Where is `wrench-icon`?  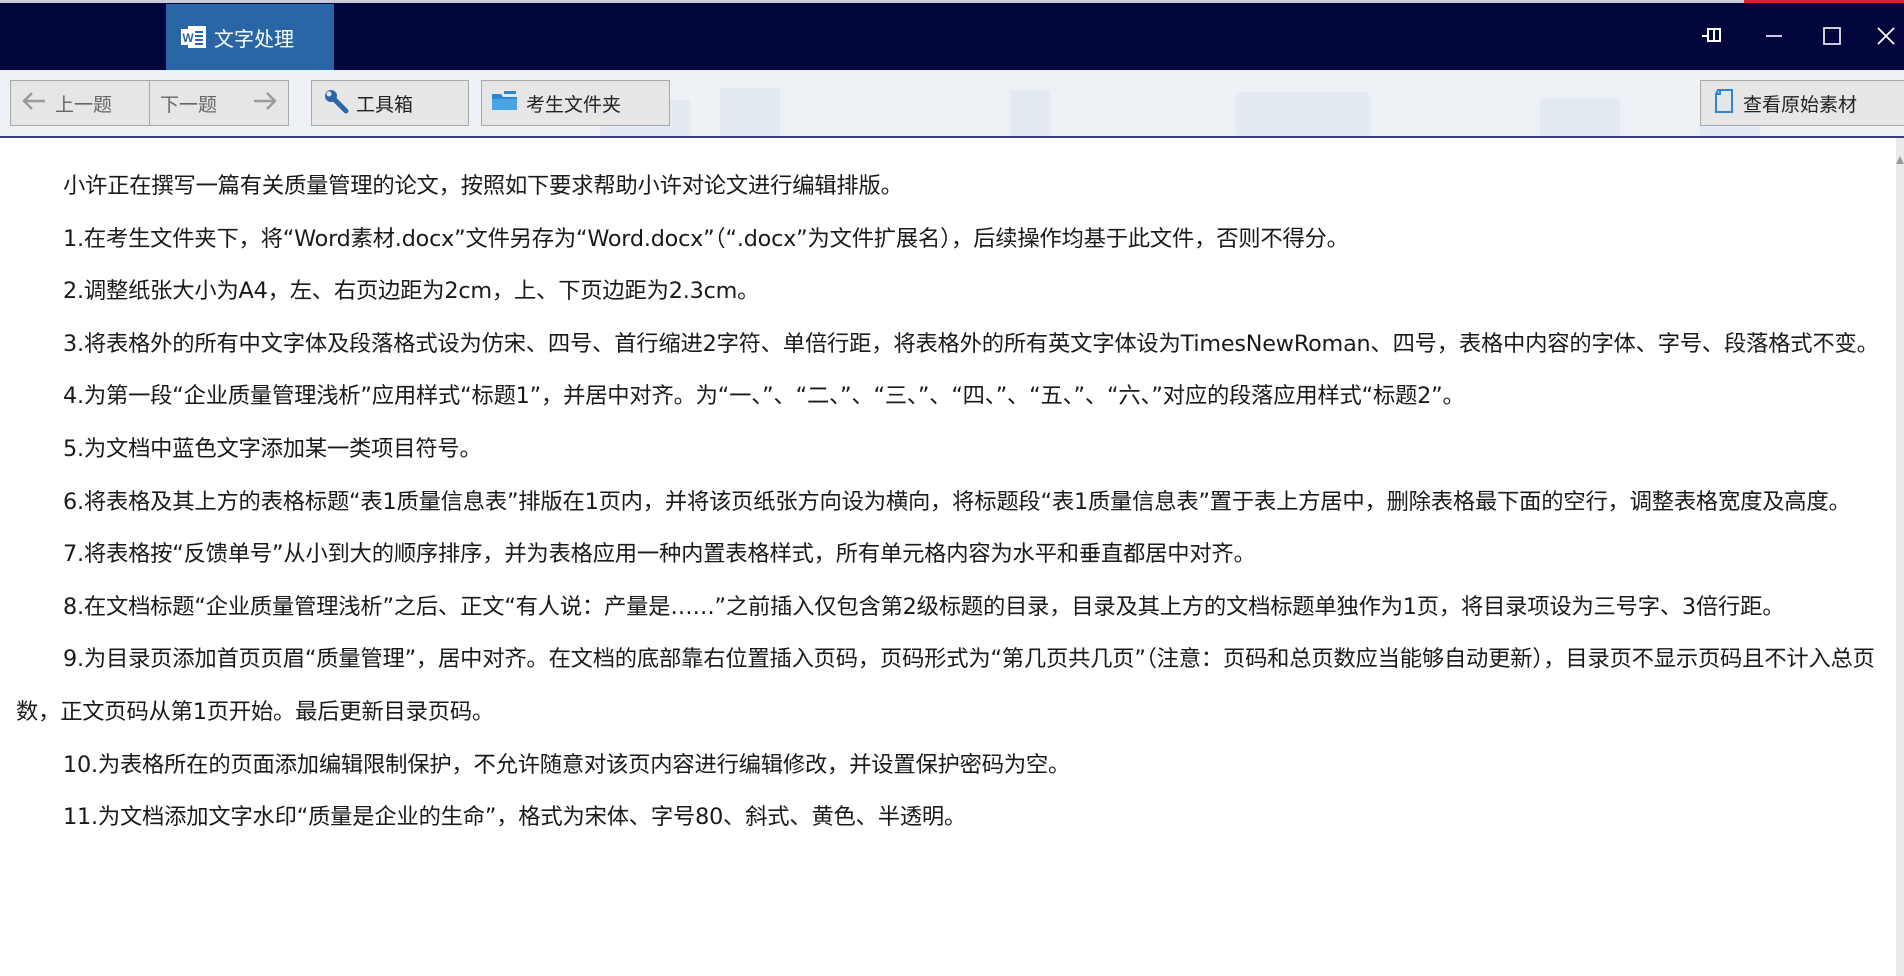
wrench-icon is located at coordinates (336, 103).